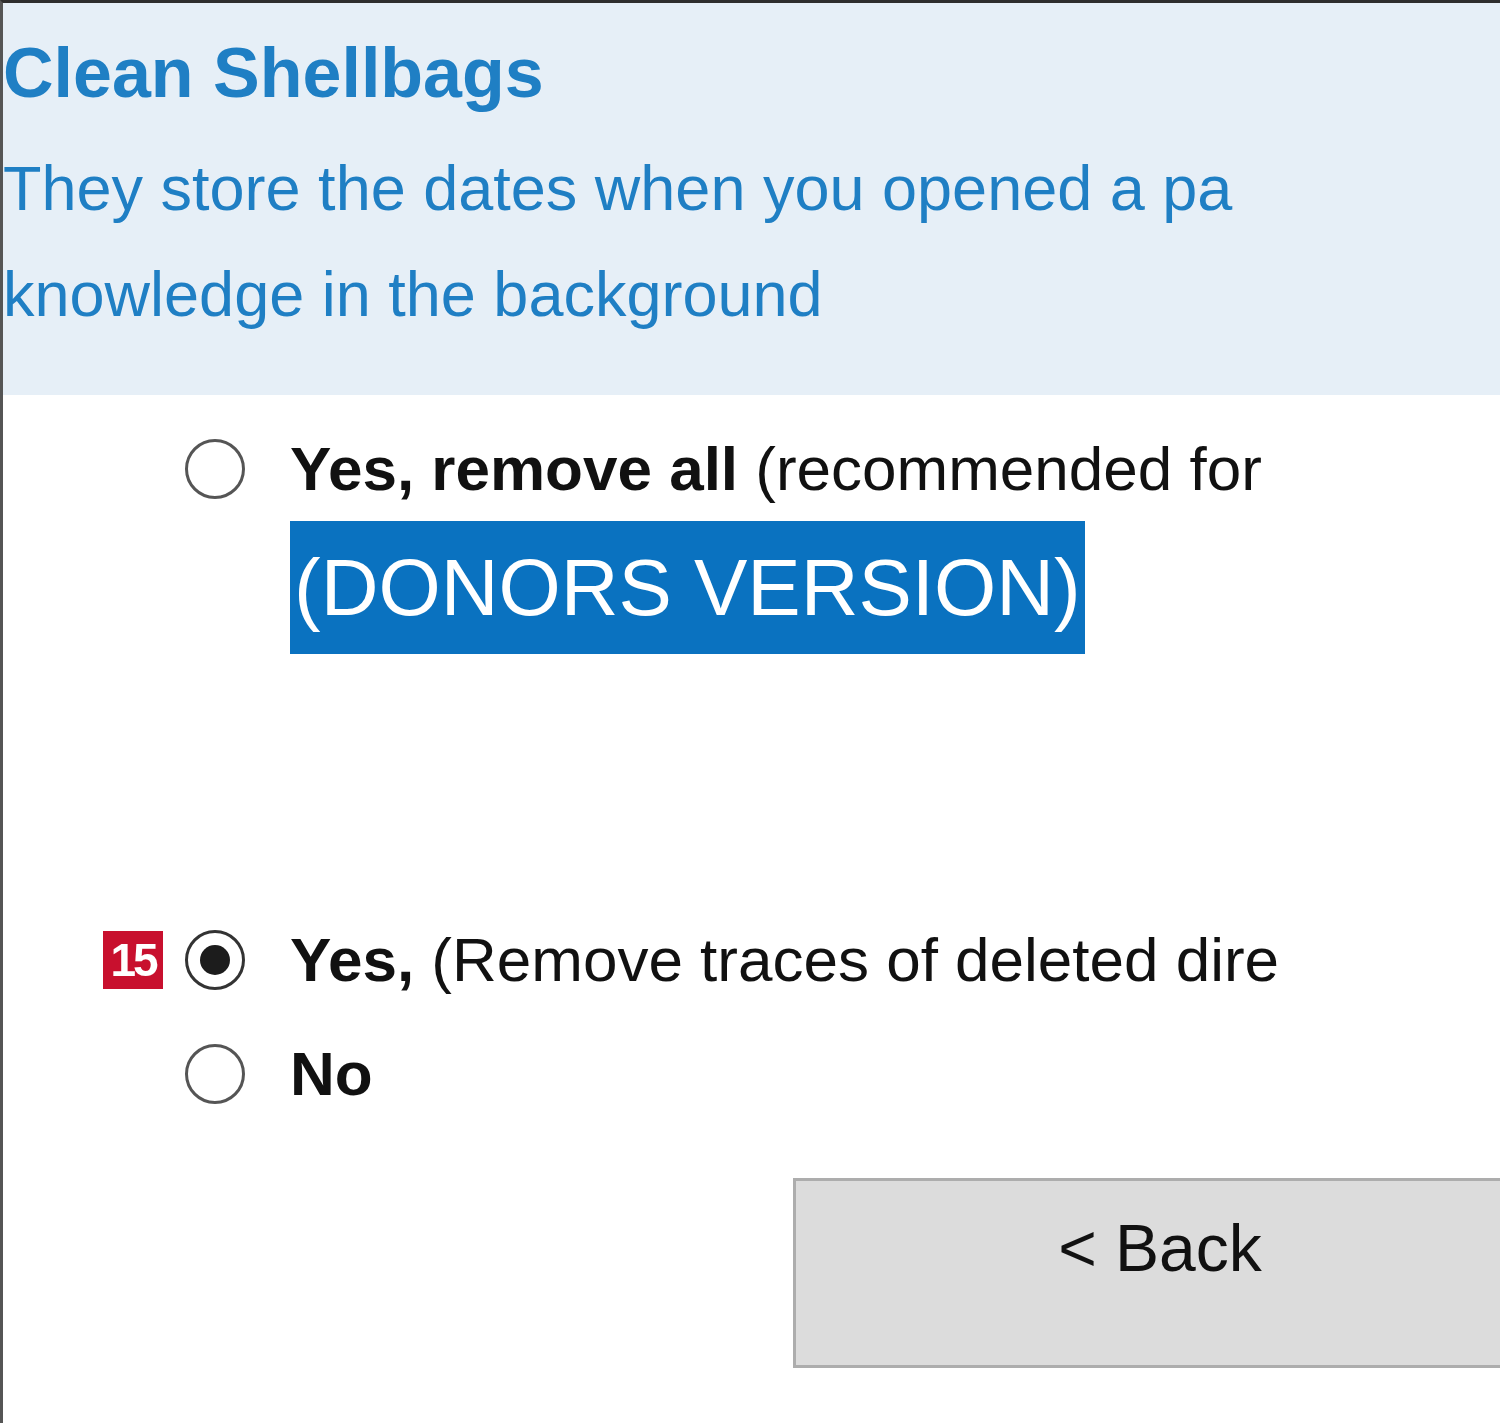 This screenshot has height=1423, width=1500. What do you see at coordinates (687, 587) in the screenshot?
I see `highlighted-text: (DONORS VERSION)` at bounding box center [687, 587].